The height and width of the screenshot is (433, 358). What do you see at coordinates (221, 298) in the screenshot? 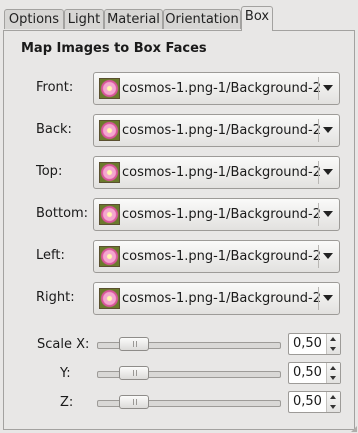
I see `right-image-value: cosmos-1.png-1/Background-2` at bounding box center [221, 298].